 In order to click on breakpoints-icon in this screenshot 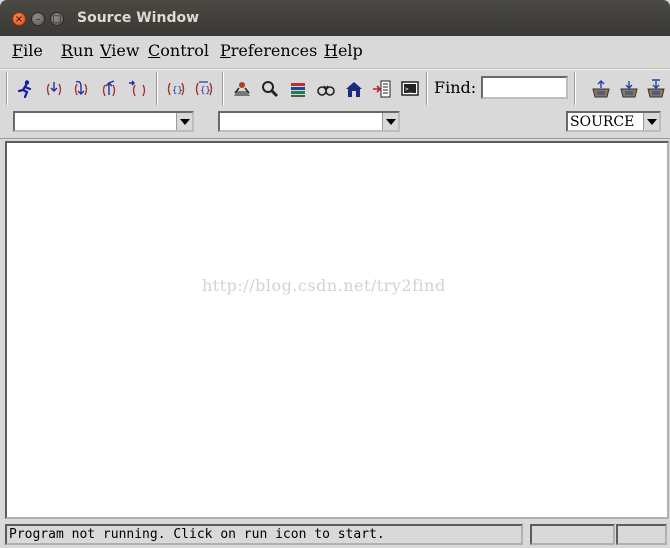, I will do `click(382, 89)`.